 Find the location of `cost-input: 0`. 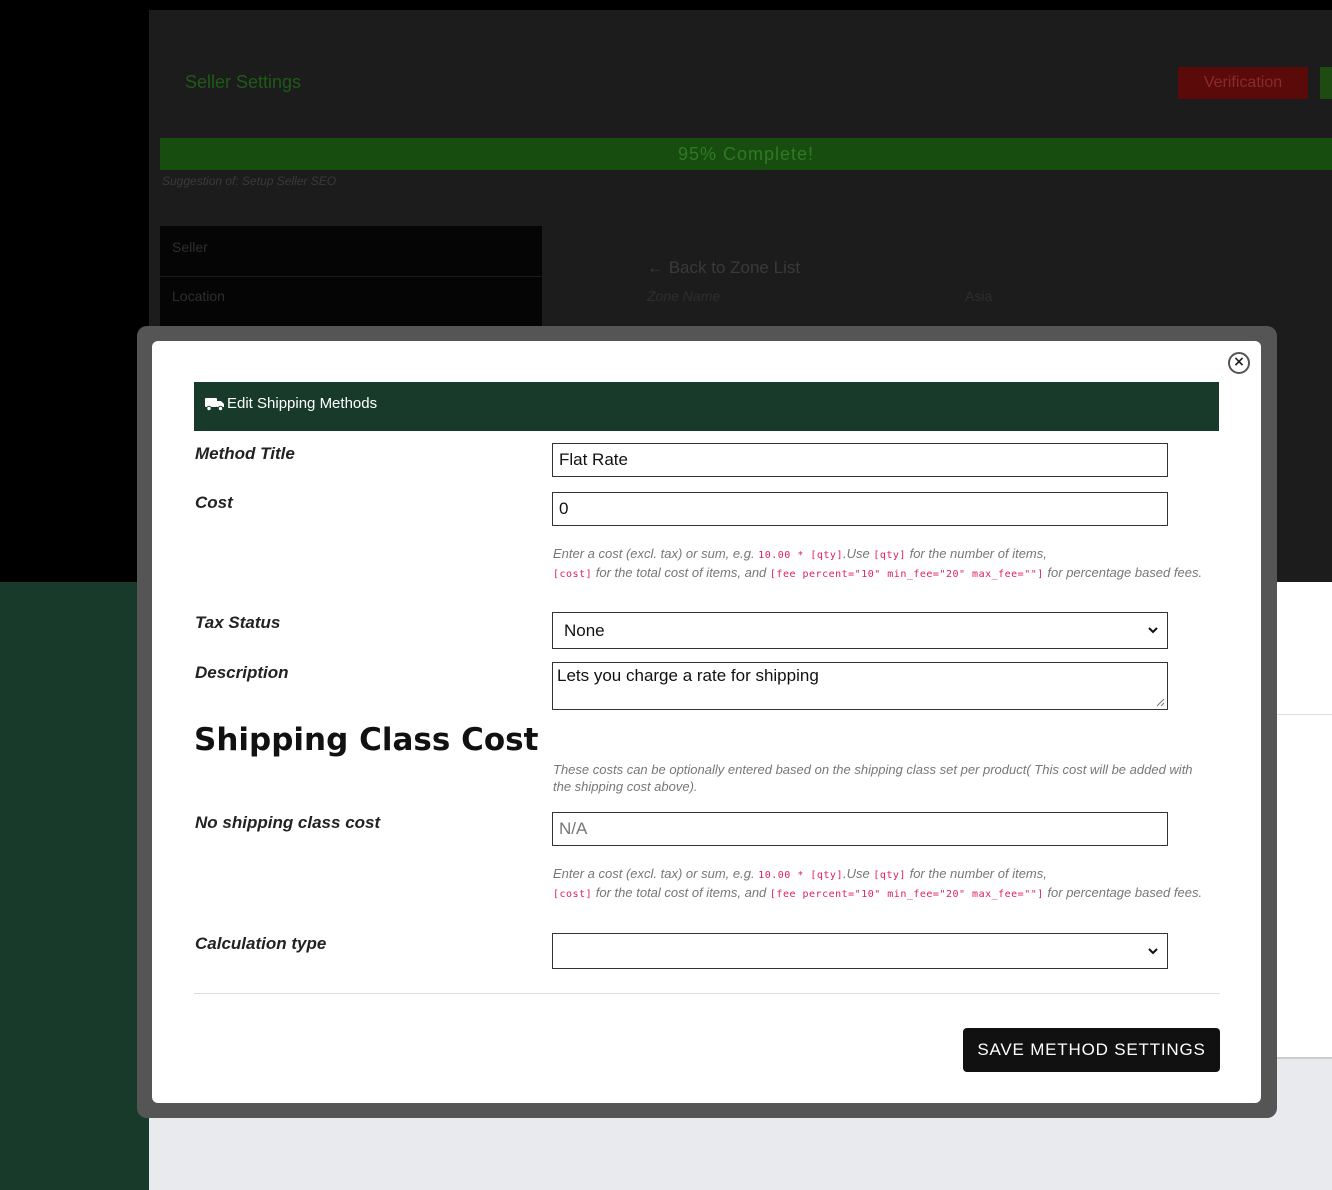

cost-input: 0 is located at coordinates (860, 509).